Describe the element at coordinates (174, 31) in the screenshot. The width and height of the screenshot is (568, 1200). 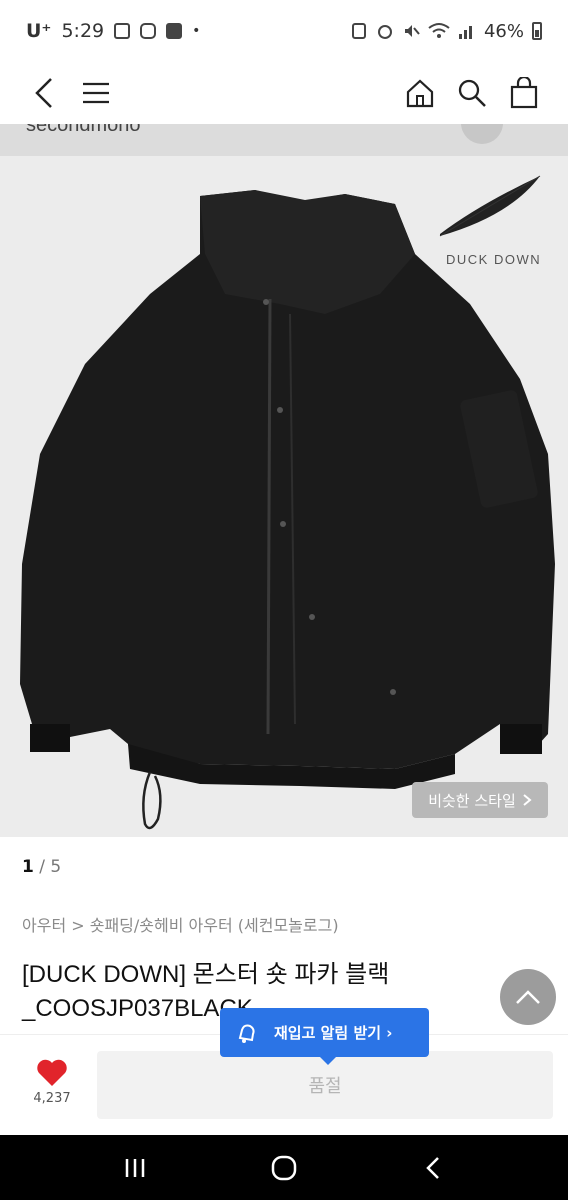
I see `calendar-notification-icon` at that location.